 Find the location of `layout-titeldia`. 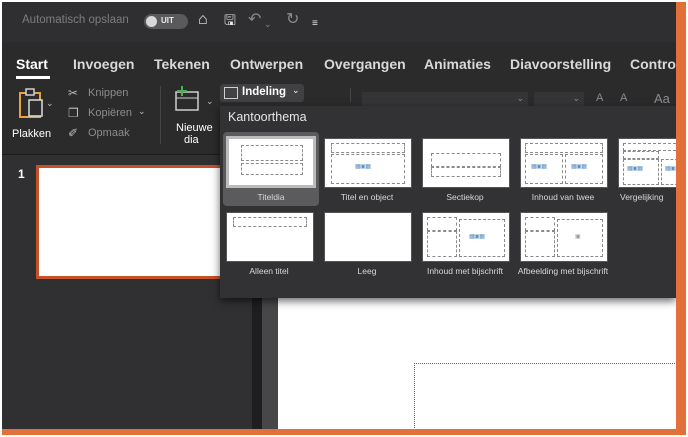

layout-titeldia is located at coordinates (271, 162).